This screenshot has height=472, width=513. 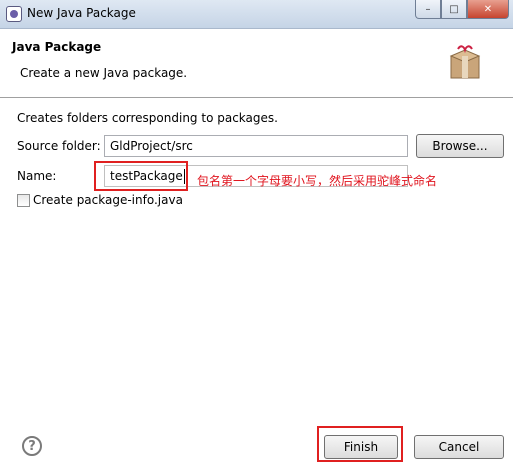 I want to click on maximize-button: □, so click(x=454, y=9).